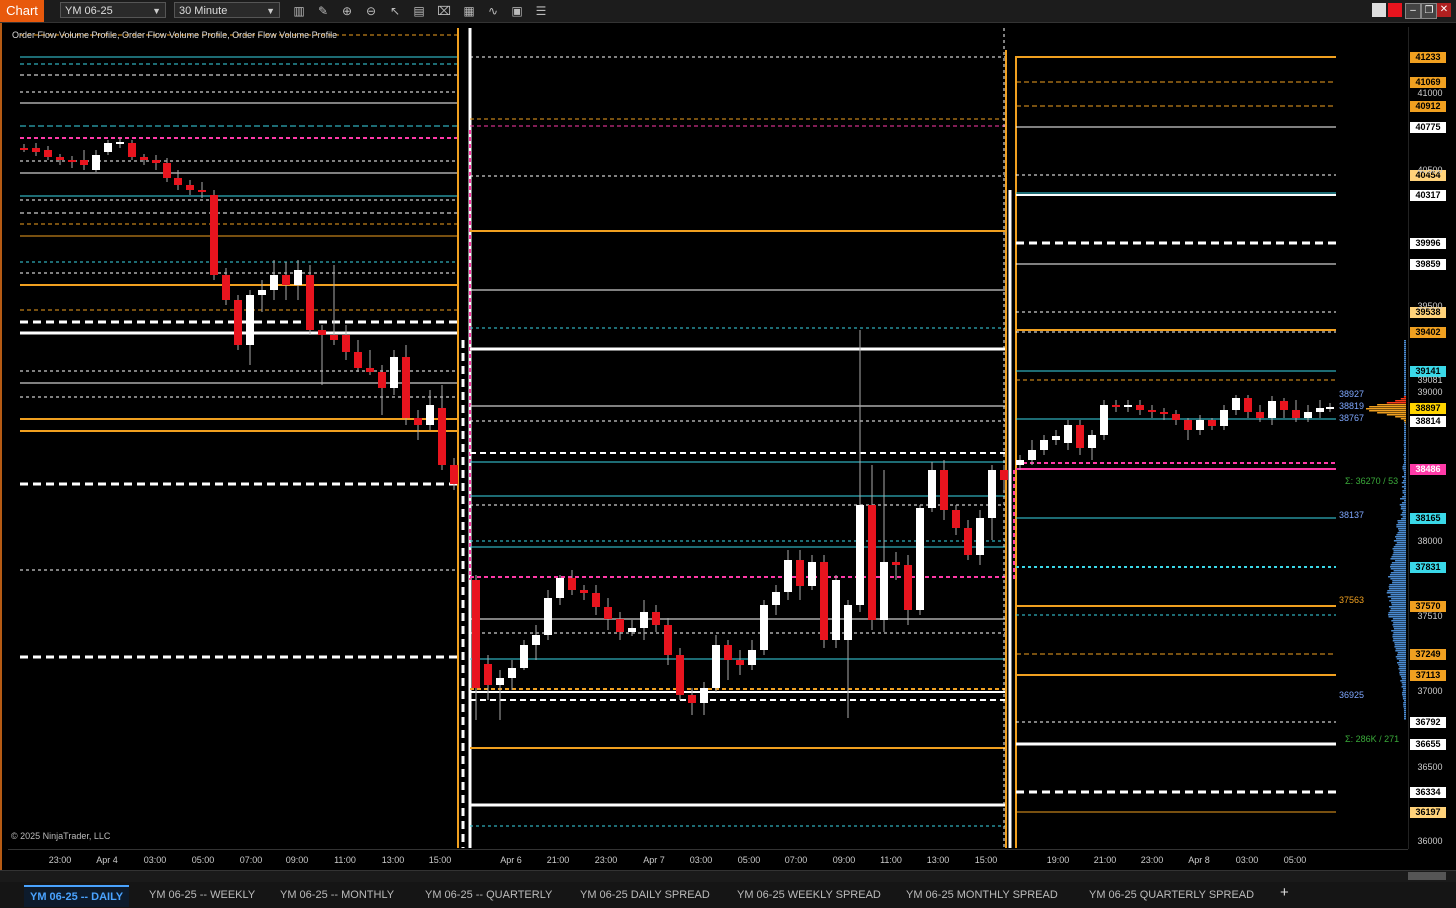 This screenshot has height=908, width=1456. I want to click on chart-tab-item: YM 06-25 -- QUARTERLY, so click(488, 895).